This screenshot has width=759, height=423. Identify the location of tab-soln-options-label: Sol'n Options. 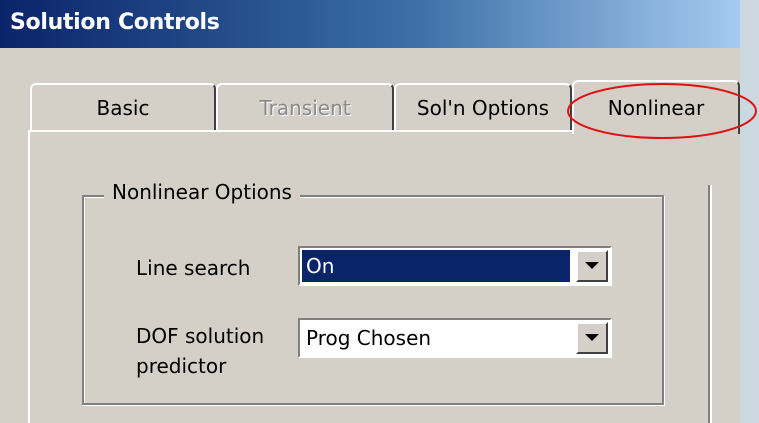
(483, 108).